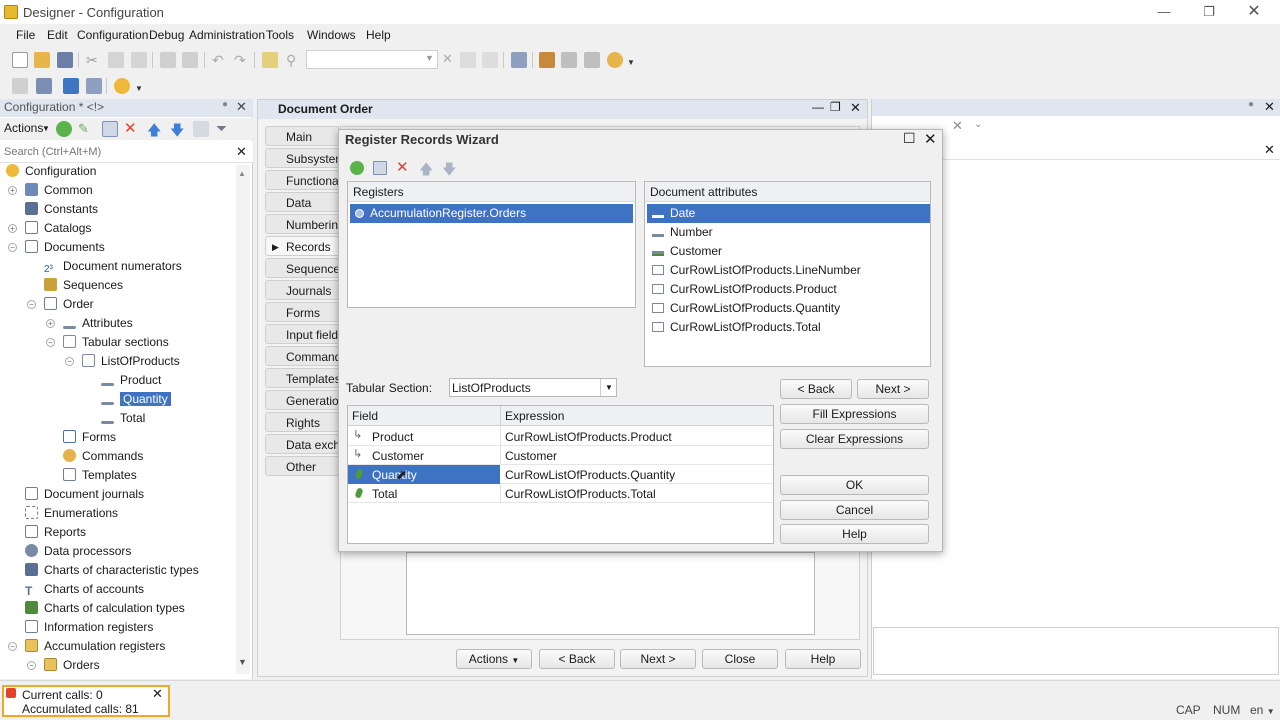 This screenshot has height=720, width=1280. I want to click on language-indicator: en ▼, so click(1262, 710).